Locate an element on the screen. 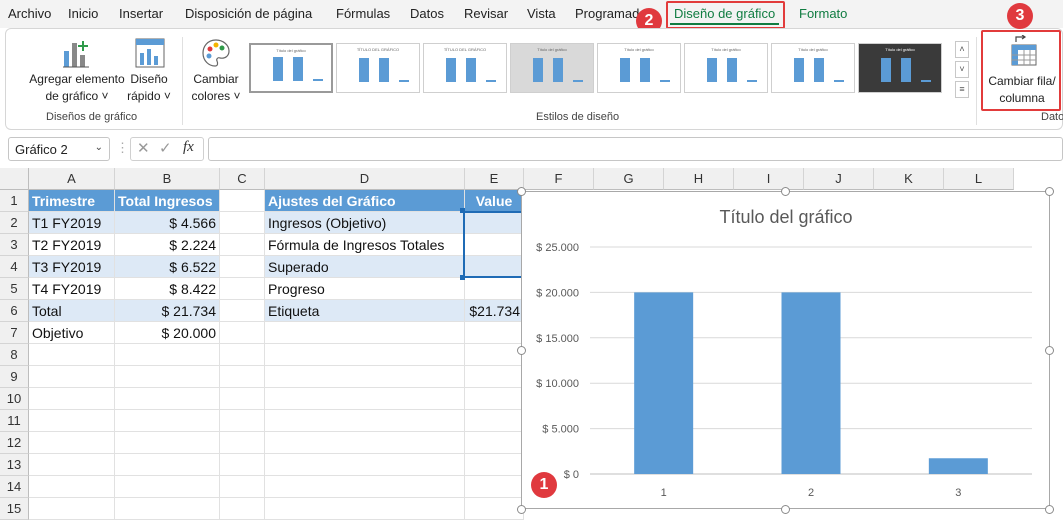 This screenshot has width=1063, height=520. cell-e1: Value is located at coordinates (494, 201).